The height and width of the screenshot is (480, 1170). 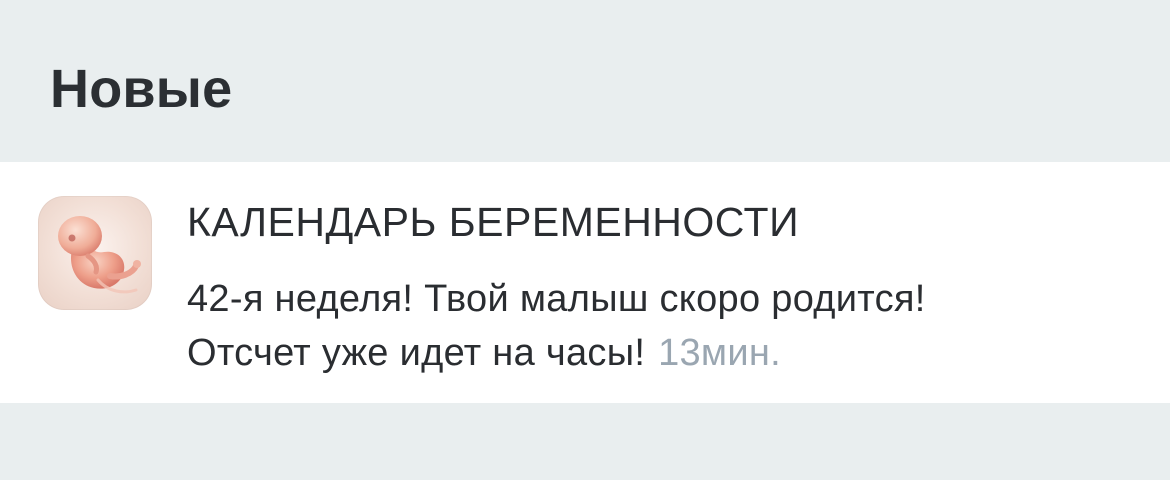 What do you see at coordinates (416, 353) in the screenshot?
I see `notification-message-line-2-text: Отсчет уже идет на часы!` at bounding box center [416, 353].